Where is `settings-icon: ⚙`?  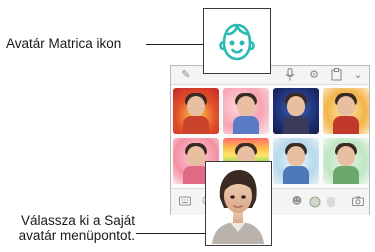
settings-icon: ⚙ is located at coordinates (314, 75).